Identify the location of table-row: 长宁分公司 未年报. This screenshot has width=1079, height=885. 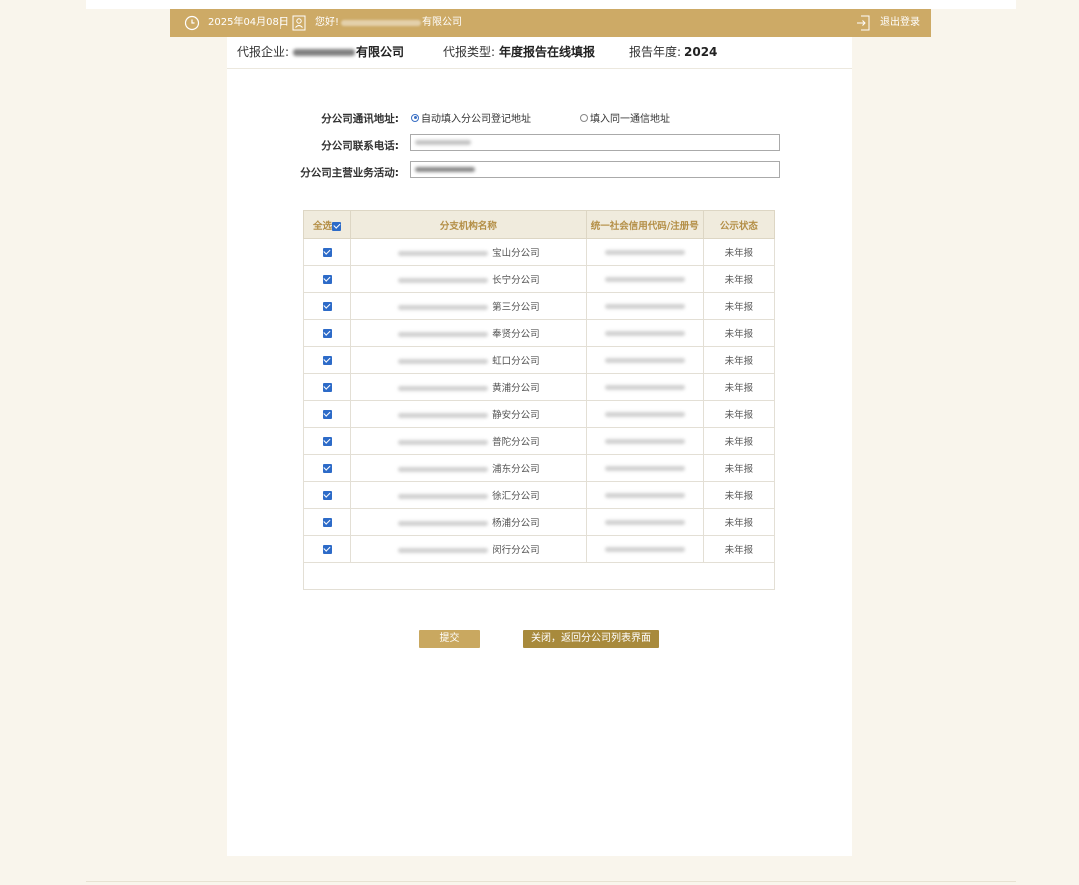
(539, 279).